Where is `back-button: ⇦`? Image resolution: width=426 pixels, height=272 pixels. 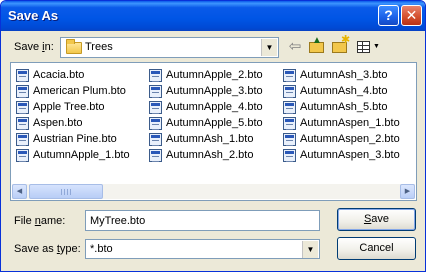 back-button: ⇦ is located at coordinates (295, 47).